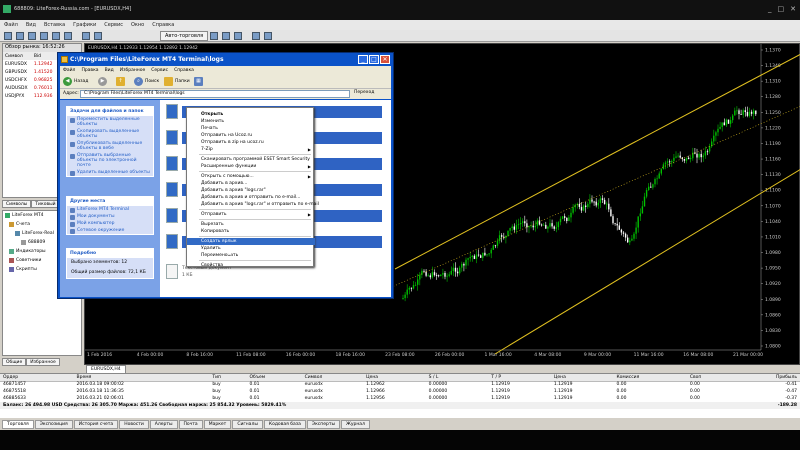 This screenshot has width=800, height=450. Describe the element at coordinates (268, 36) in the screenshot. I see `zoom-out-icon` at that location.